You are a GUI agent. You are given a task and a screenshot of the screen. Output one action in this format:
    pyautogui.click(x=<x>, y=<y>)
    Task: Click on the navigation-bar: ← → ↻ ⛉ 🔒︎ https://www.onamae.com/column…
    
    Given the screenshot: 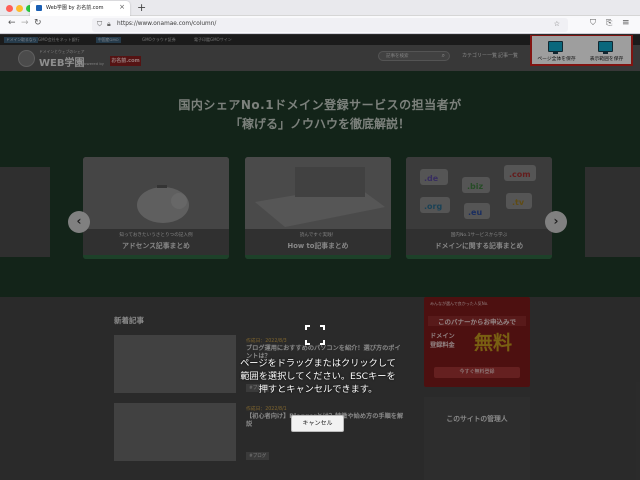 What is the action you would take?
    pyautogui.click(x=320, y=25)
    